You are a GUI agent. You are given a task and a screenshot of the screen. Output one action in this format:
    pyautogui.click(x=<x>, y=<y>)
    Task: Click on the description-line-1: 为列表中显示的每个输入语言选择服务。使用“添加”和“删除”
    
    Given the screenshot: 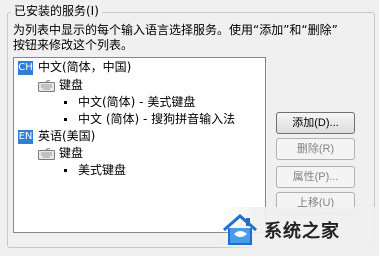 What is the action you would take?
    pyautogui.click(x=175, y=30)
    